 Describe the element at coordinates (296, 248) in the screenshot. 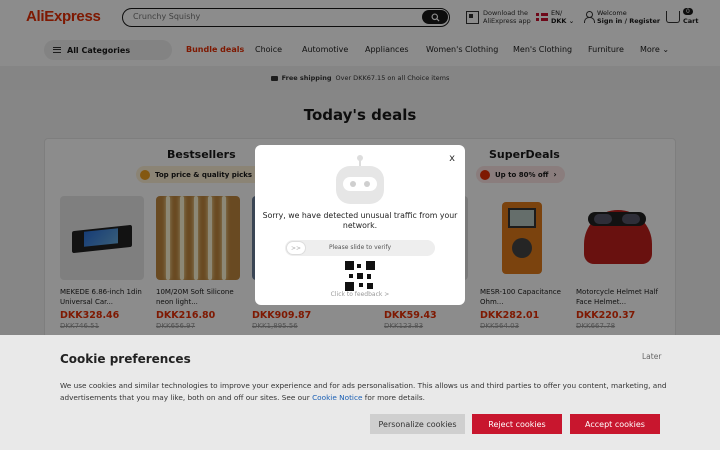

I see `slider-handle: >>` at that location.